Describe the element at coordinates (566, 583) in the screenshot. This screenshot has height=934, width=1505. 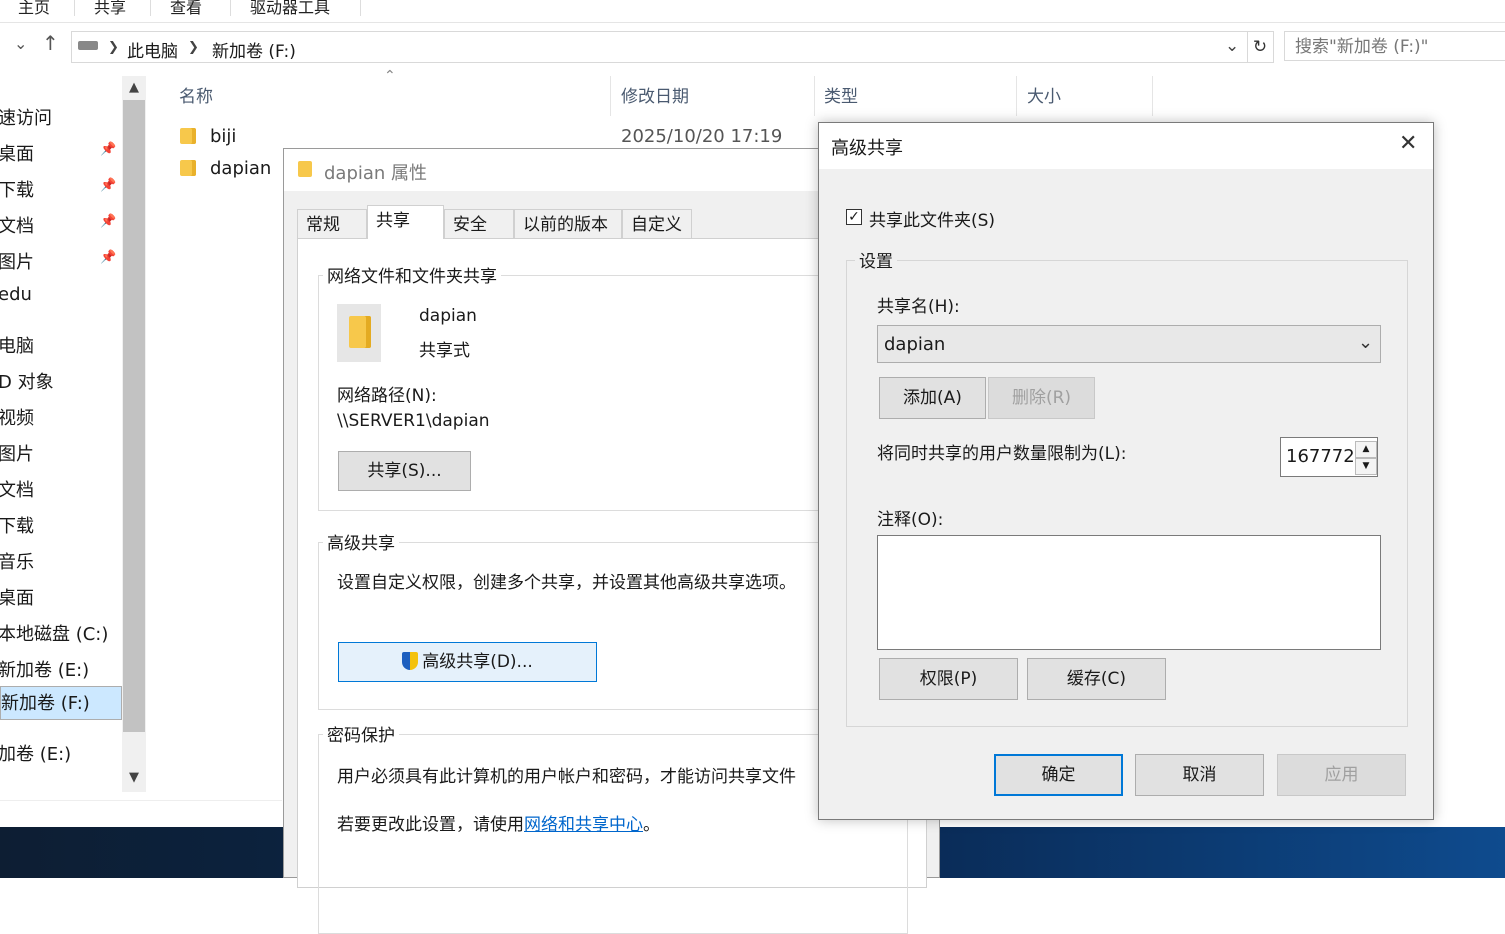
I see `advanced-sharing-desc: 设置自定义权限，创建多个共享，并设置其他高级共享选项。` at that location.